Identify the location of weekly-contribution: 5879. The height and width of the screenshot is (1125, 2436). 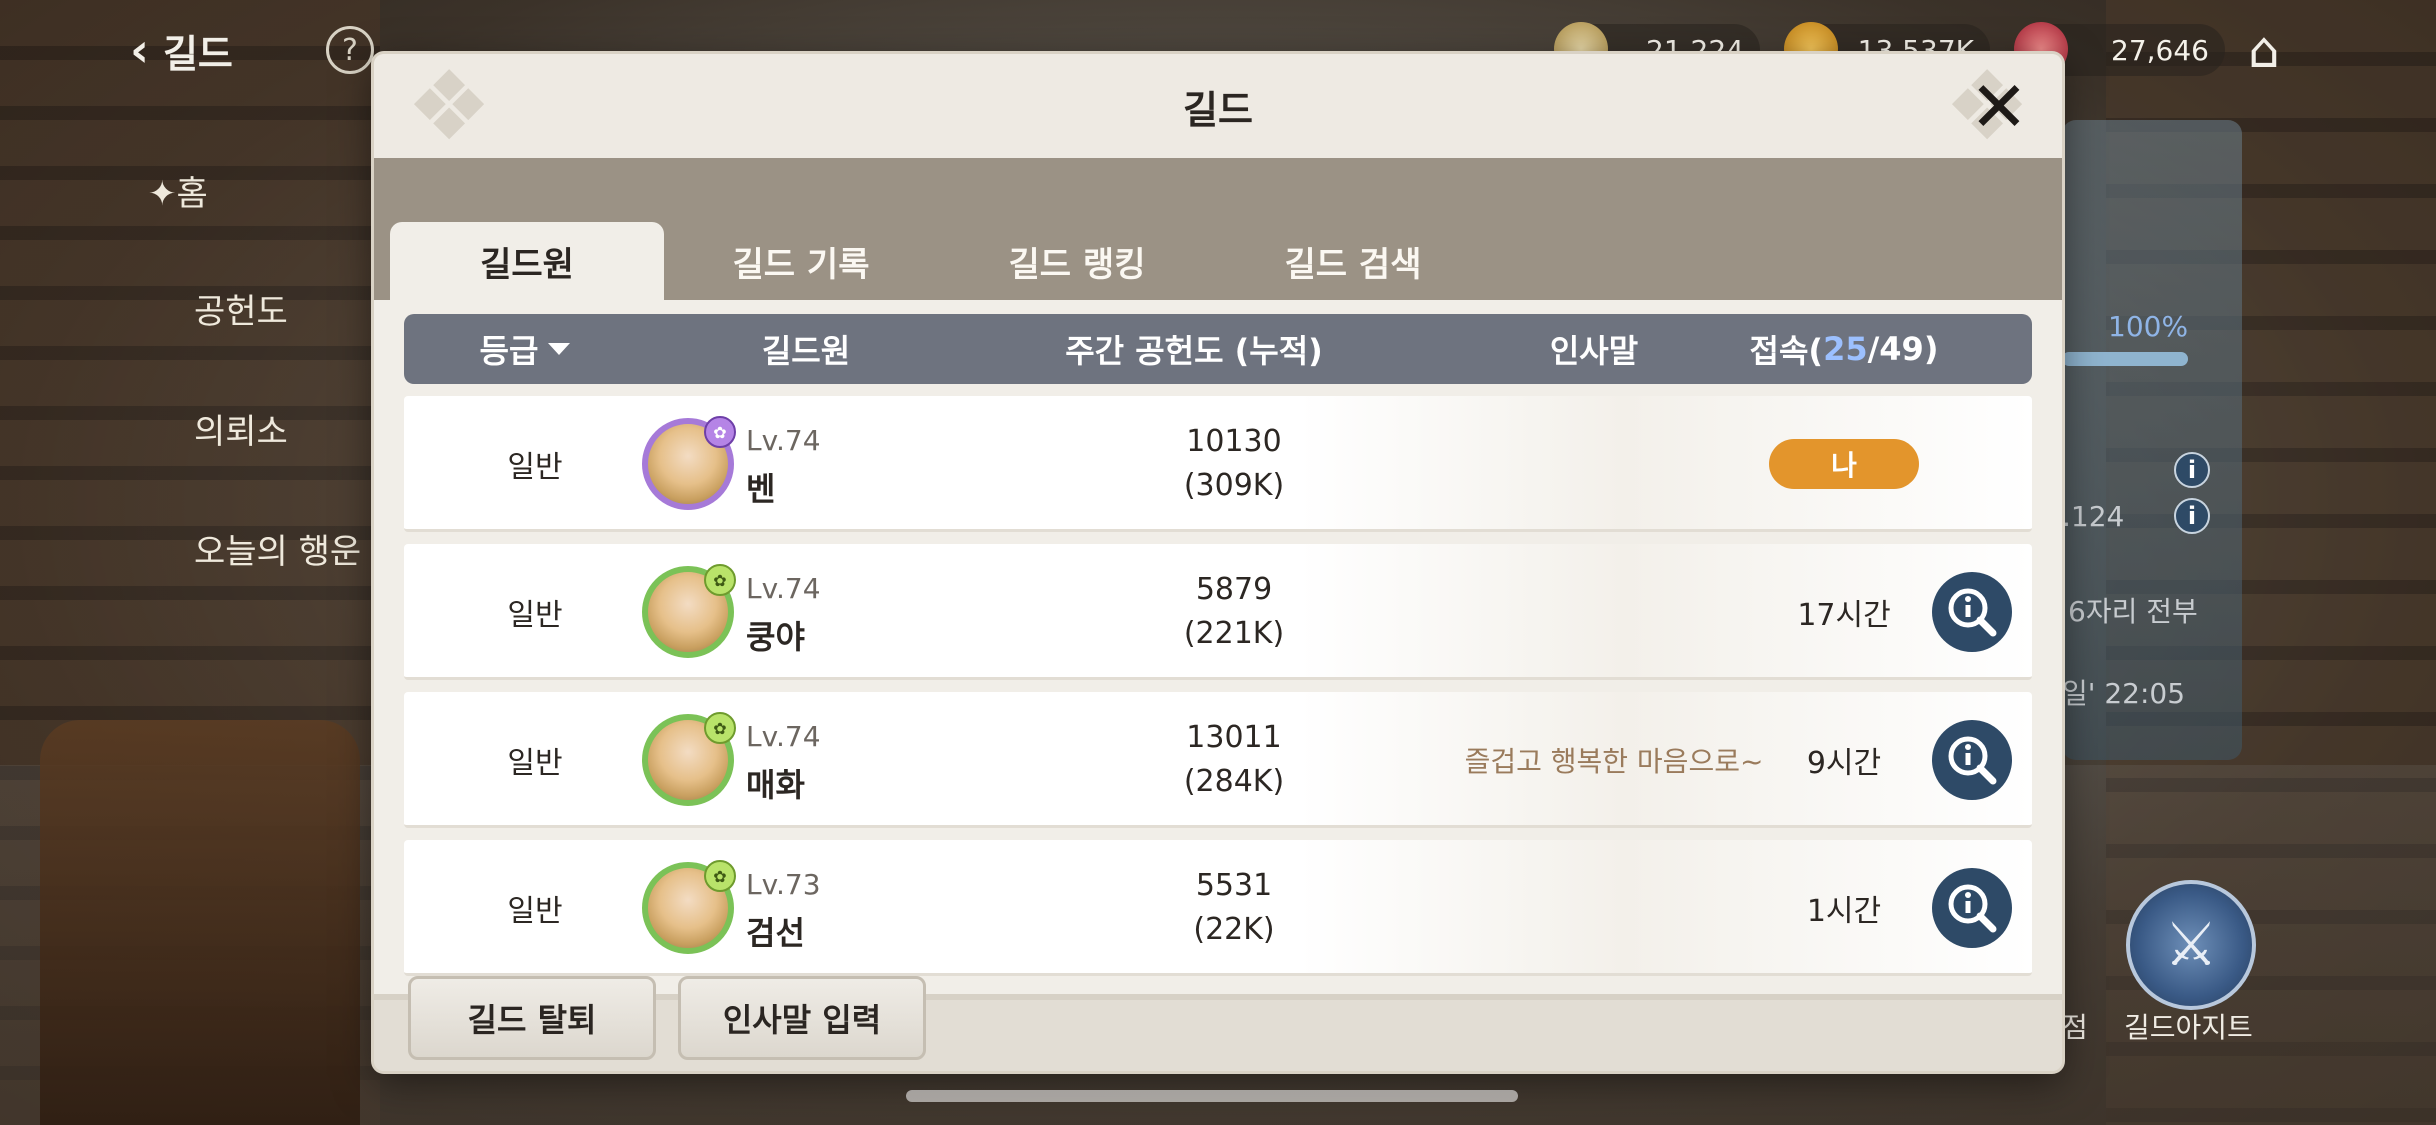
(1234, 589).